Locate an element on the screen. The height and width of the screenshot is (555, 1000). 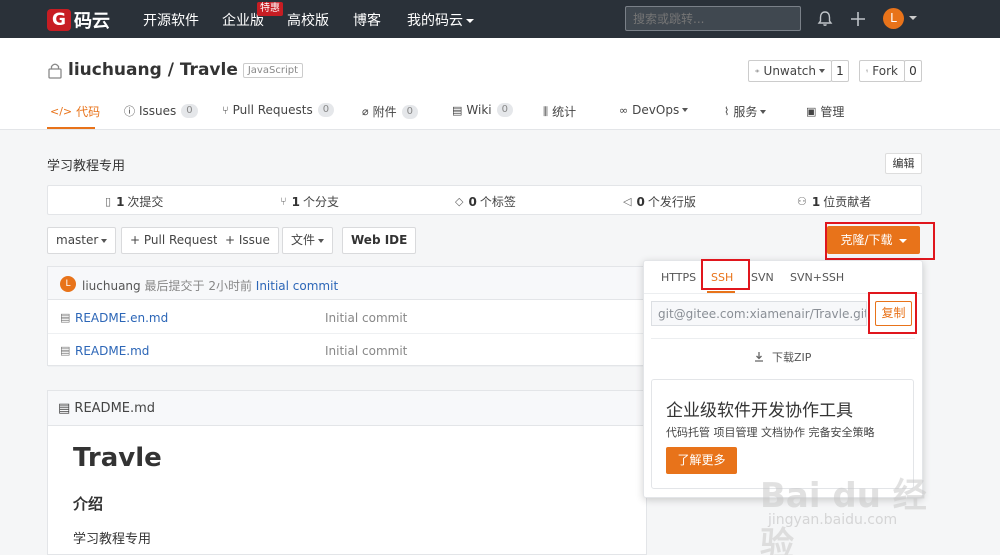
plus-icon is located at coordinates (858, 19).